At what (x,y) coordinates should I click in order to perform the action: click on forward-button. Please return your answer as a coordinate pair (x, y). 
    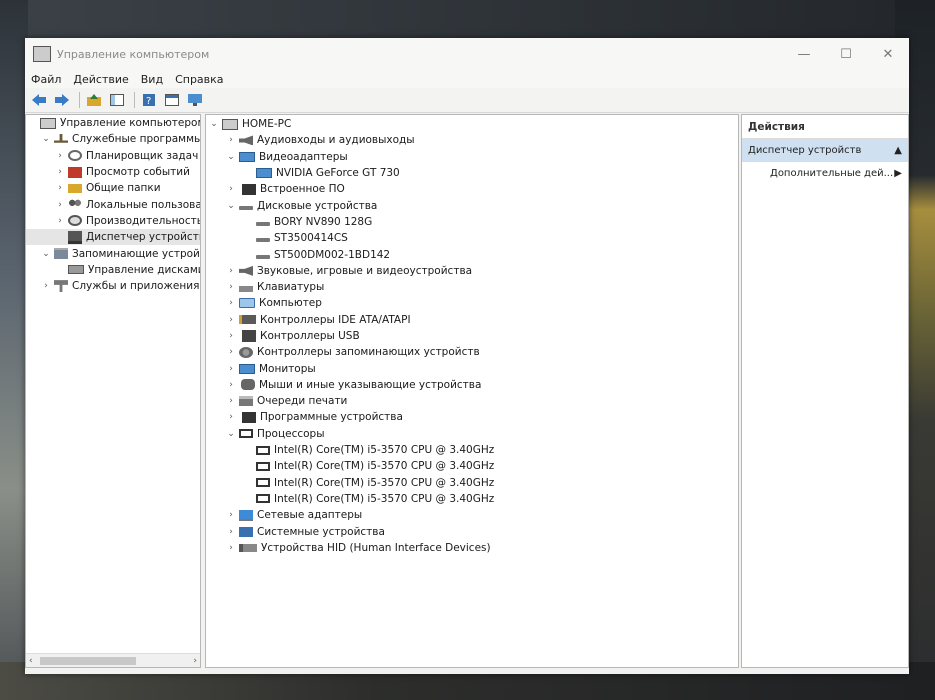
    Looking at the image, I should click on (62, 100).